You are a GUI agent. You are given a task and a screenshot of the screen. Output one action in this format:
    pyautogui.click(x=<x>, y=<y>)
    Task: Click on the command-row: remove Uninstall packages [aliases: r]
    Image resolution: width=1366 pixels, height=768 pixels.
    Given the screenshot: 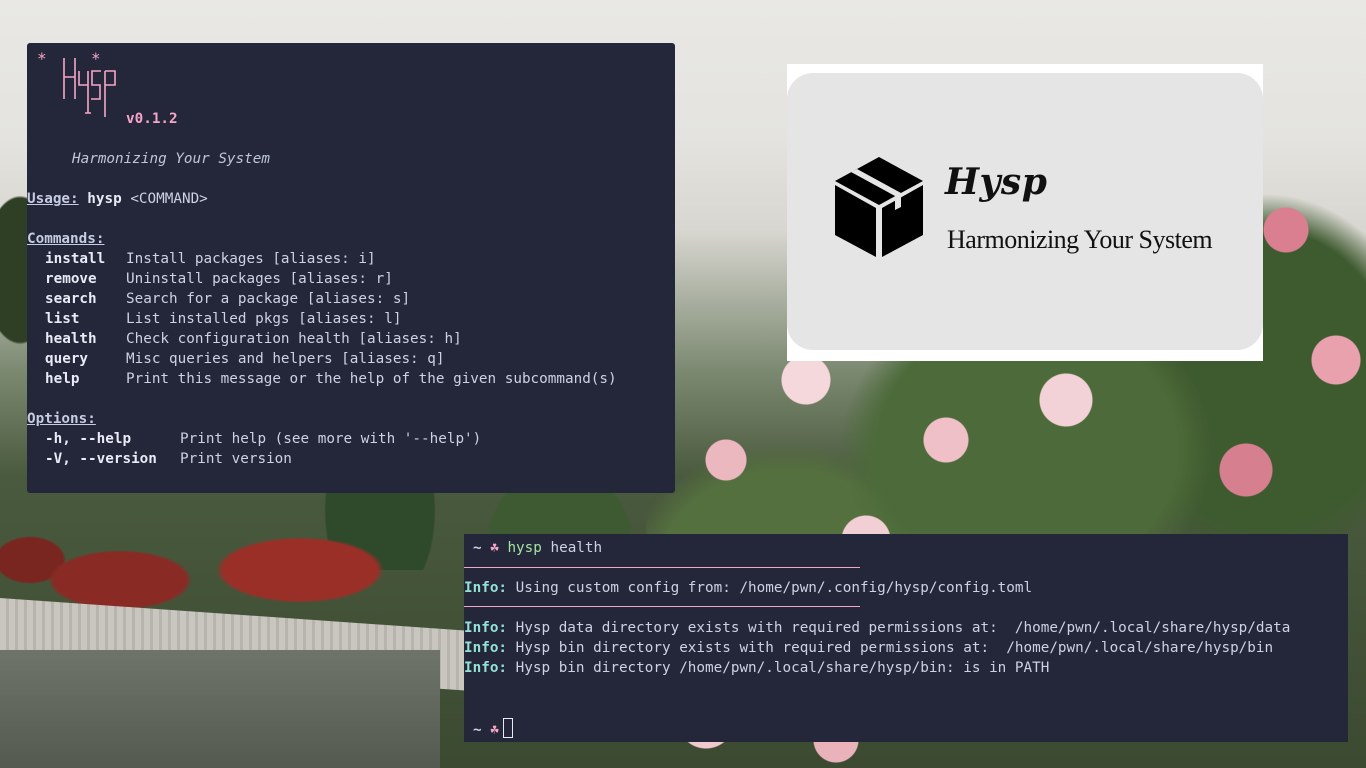 What is the action you would take?
    pyautogui.click(x=219, y=279)
    